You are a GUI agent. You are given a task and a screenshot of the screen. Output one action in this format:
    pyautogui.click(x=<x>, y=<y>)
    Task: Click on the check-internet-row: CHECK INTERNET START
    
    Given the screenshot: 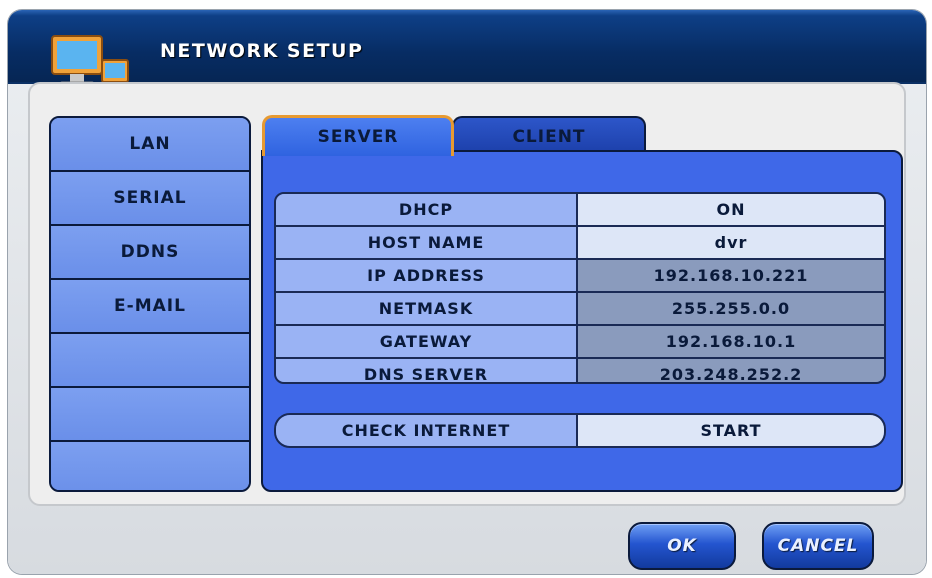 What is the action you would take?
    pyautogui.click(x=580, y=430)
    